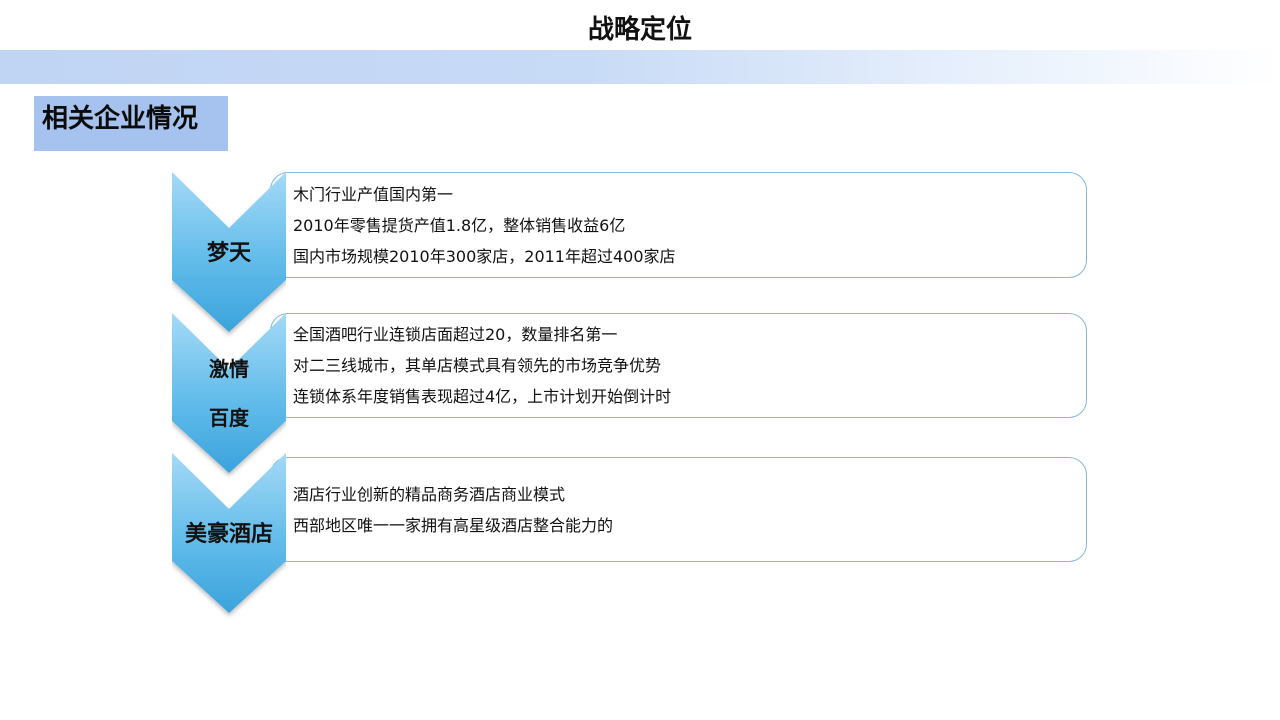  What do you see at coordinates (682, 494) in the screenshot?
I see `list-item: •酒店行业创新的精品商务酒店商业模式` at bounding box center [682, 494].